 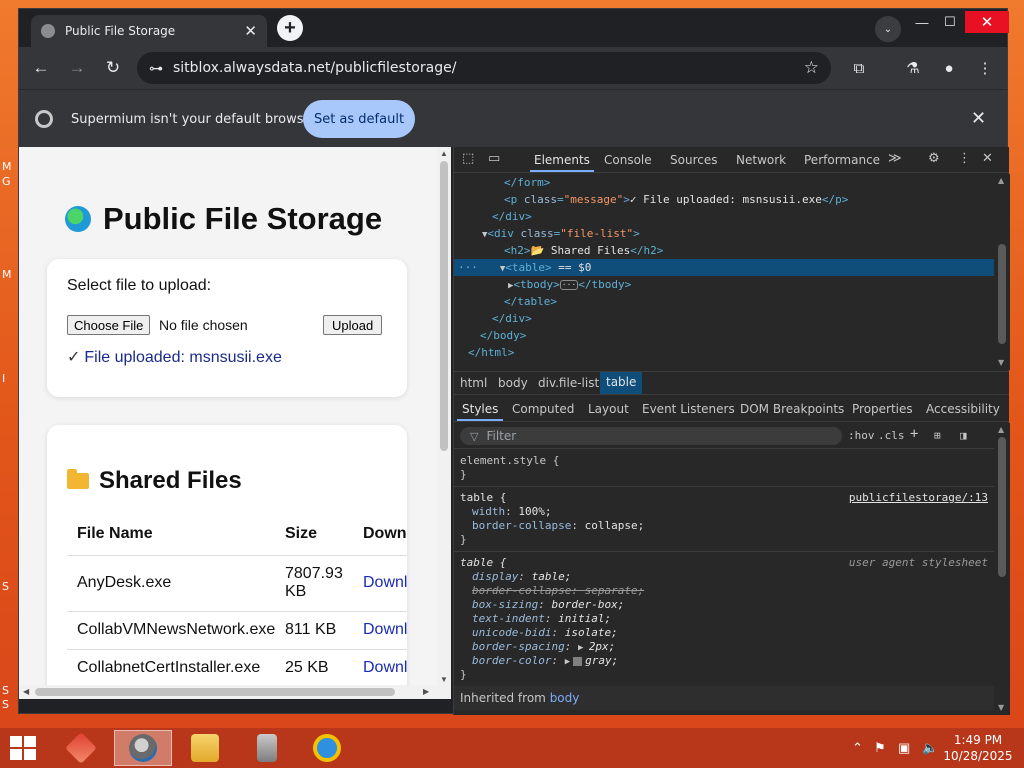 I want to click on devtools-close-icon: ✕, so click(x=987, y=158).